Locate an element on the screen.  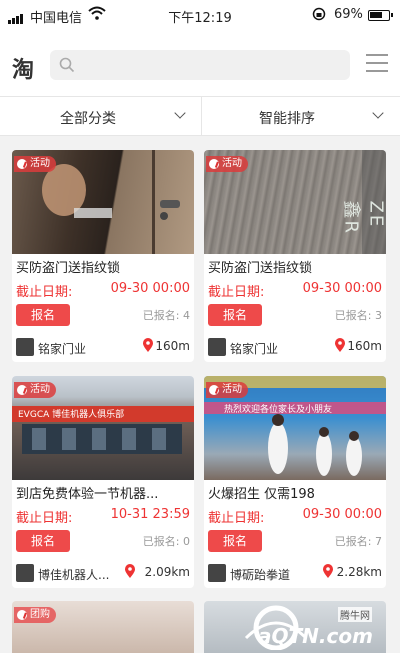
signed-count: 已报名: 4 is located at coordinates (166, 315).